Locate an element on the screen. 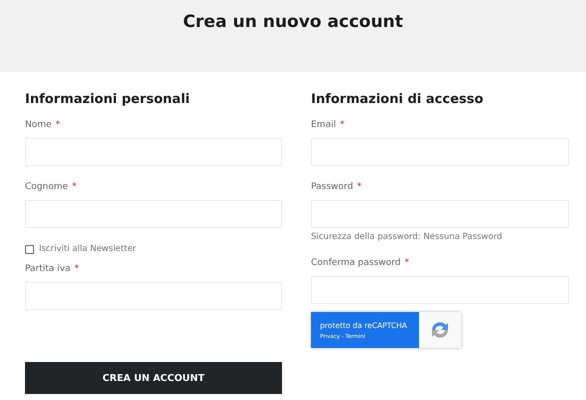  field-label: Email * is located at coordinates (328, 126).